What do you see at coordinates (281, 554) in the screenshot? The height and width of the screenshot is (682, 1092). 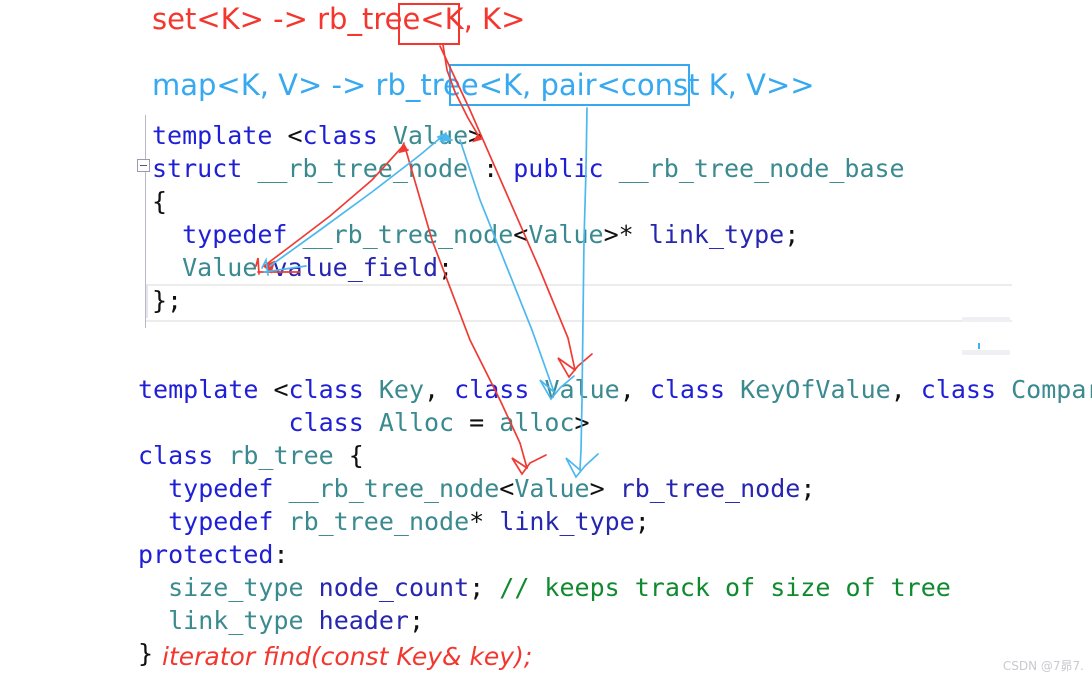 I see `rb-tree-class-token: :` at bounding box center [281, 554].